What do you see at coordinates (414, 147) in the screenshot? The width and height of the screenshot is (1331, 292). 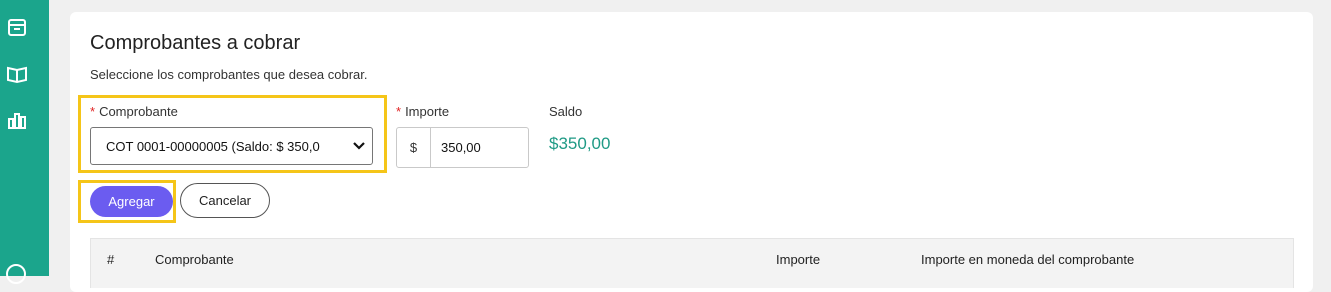 I see `currency-prefix: $` at bounding box center [414, 147].